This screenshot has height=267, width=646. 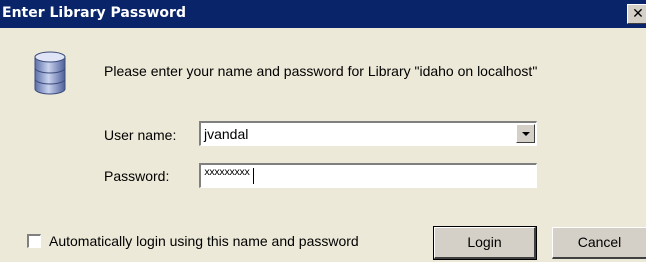 I want to click on user-name-combobox: jvandal, so click(x=368, y=133).